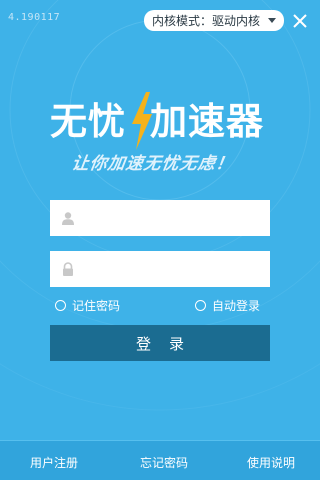 The width and height of the screenshot is (320, 480). What do you see at coordinates (271, 462) in the screenshot?
I see `help-link: 使用说明` at bounding box center [271, 462].